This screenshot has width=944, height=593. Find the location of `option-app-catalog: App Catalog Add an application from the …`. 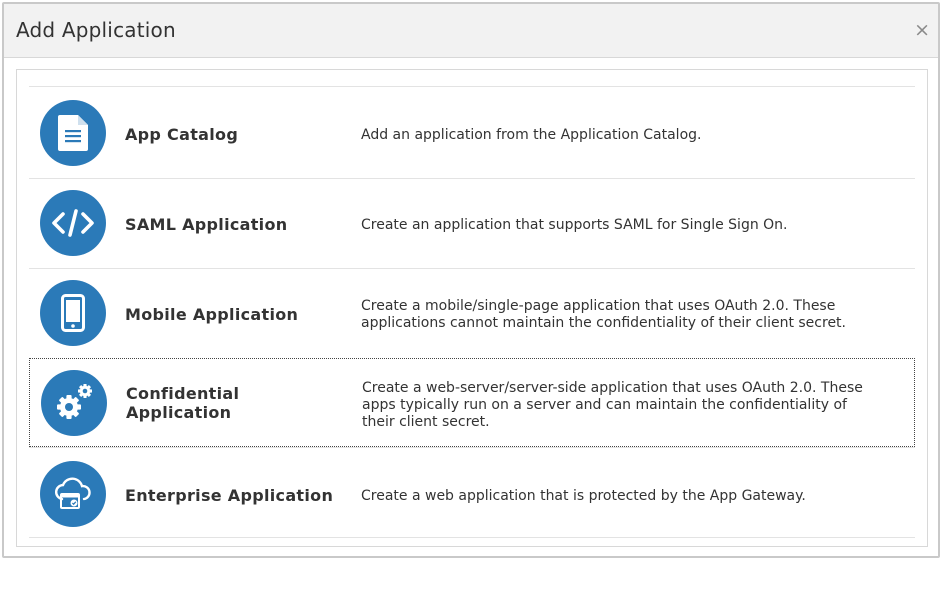

option-app-catalog: App Catalog Add an application from the … is located at coordinates (472, 132).